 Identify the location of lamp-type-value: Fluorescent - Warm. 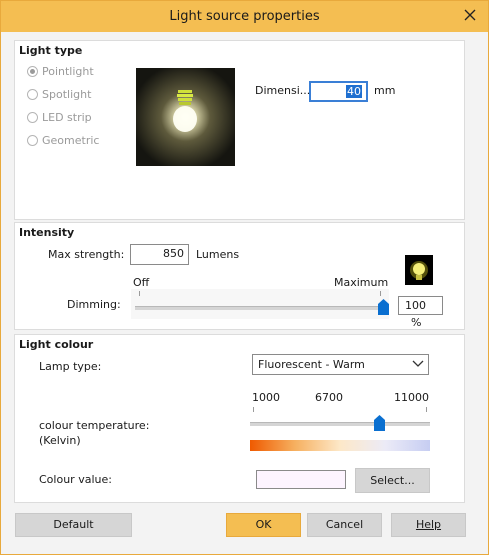
(311, 364).